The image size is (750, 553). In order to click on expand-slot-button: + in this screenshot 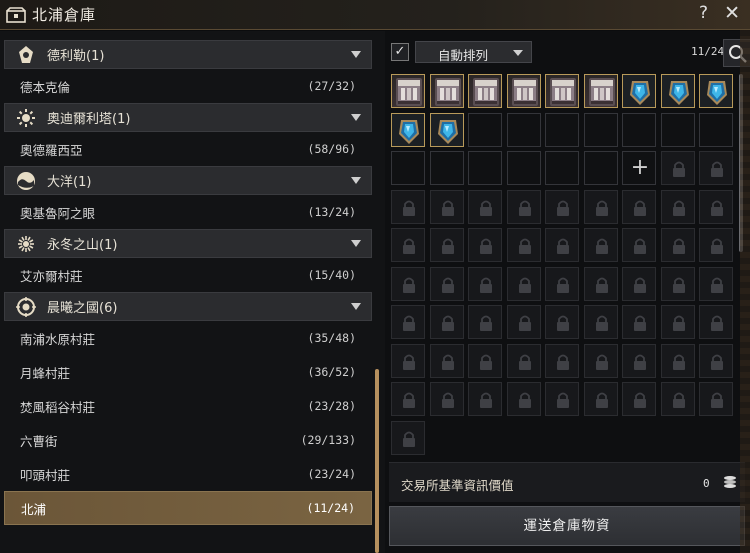, I will do `click(639, 168)`.